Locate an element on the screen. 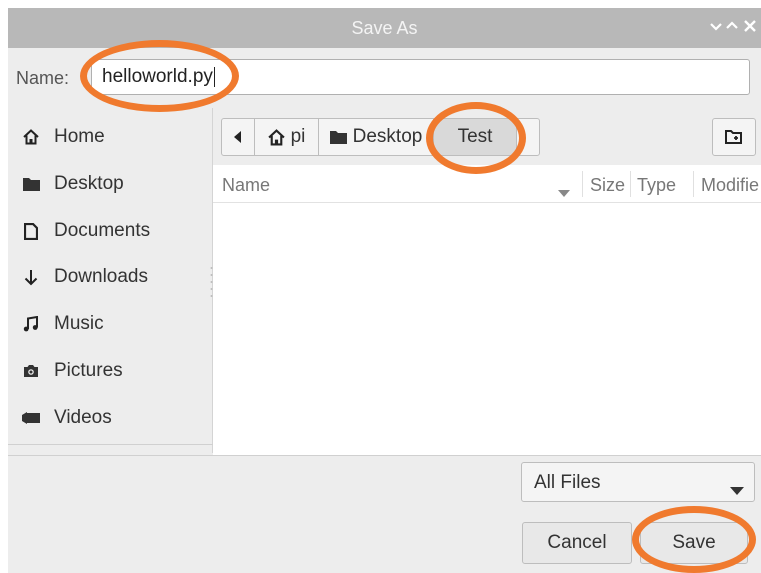 This screenshot has height=573, width=761. path-crumb-test: Test is located at coordinates (475, 137).